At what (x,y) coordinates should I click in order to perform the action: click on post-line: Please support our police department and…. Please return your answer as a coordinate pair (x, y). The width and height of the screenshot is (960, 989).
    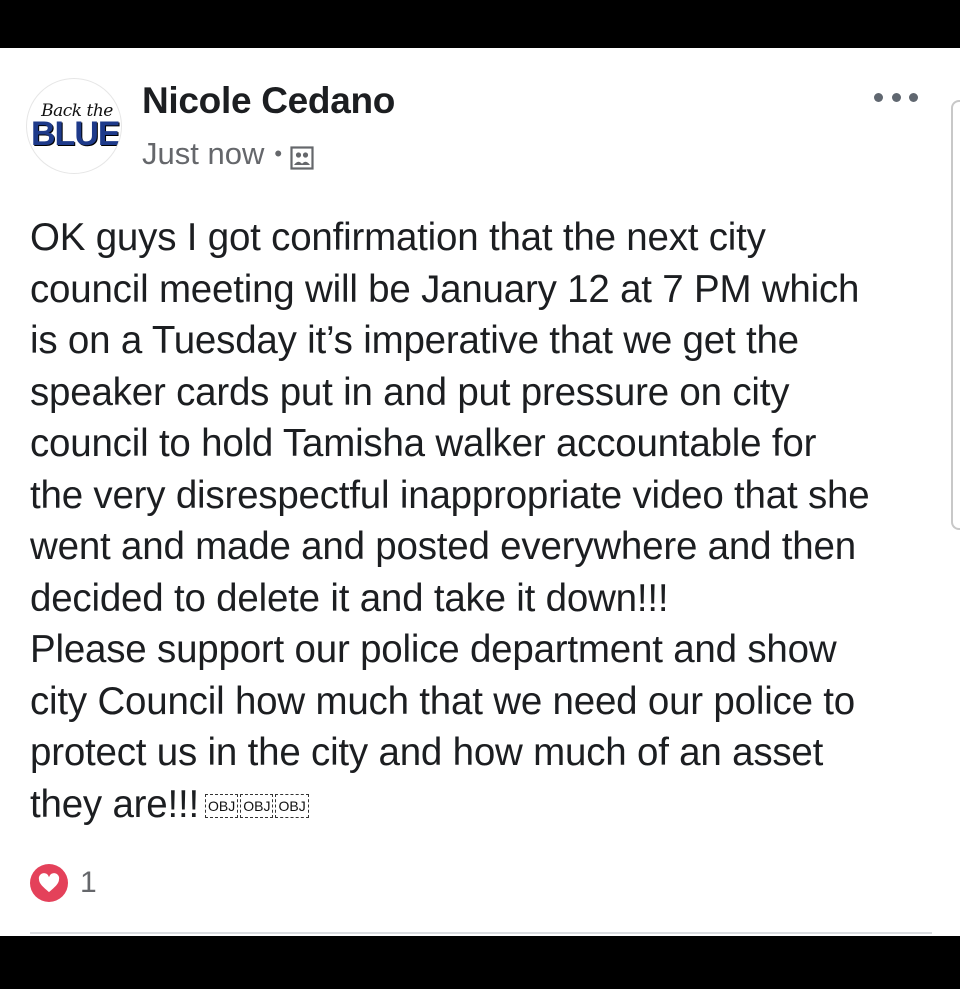
    Looking at the image, I should click on (433, 649).